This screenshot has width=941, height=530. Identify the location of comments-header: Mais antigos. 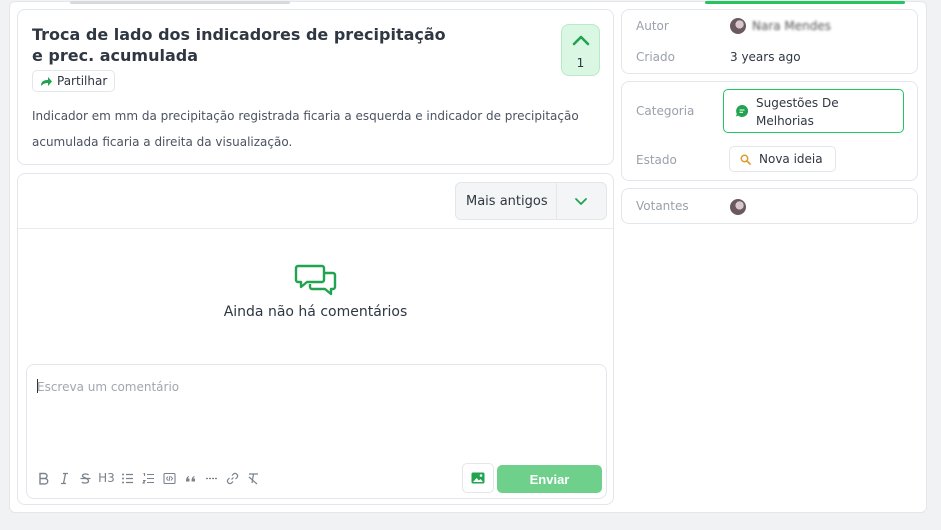
(315, 201).